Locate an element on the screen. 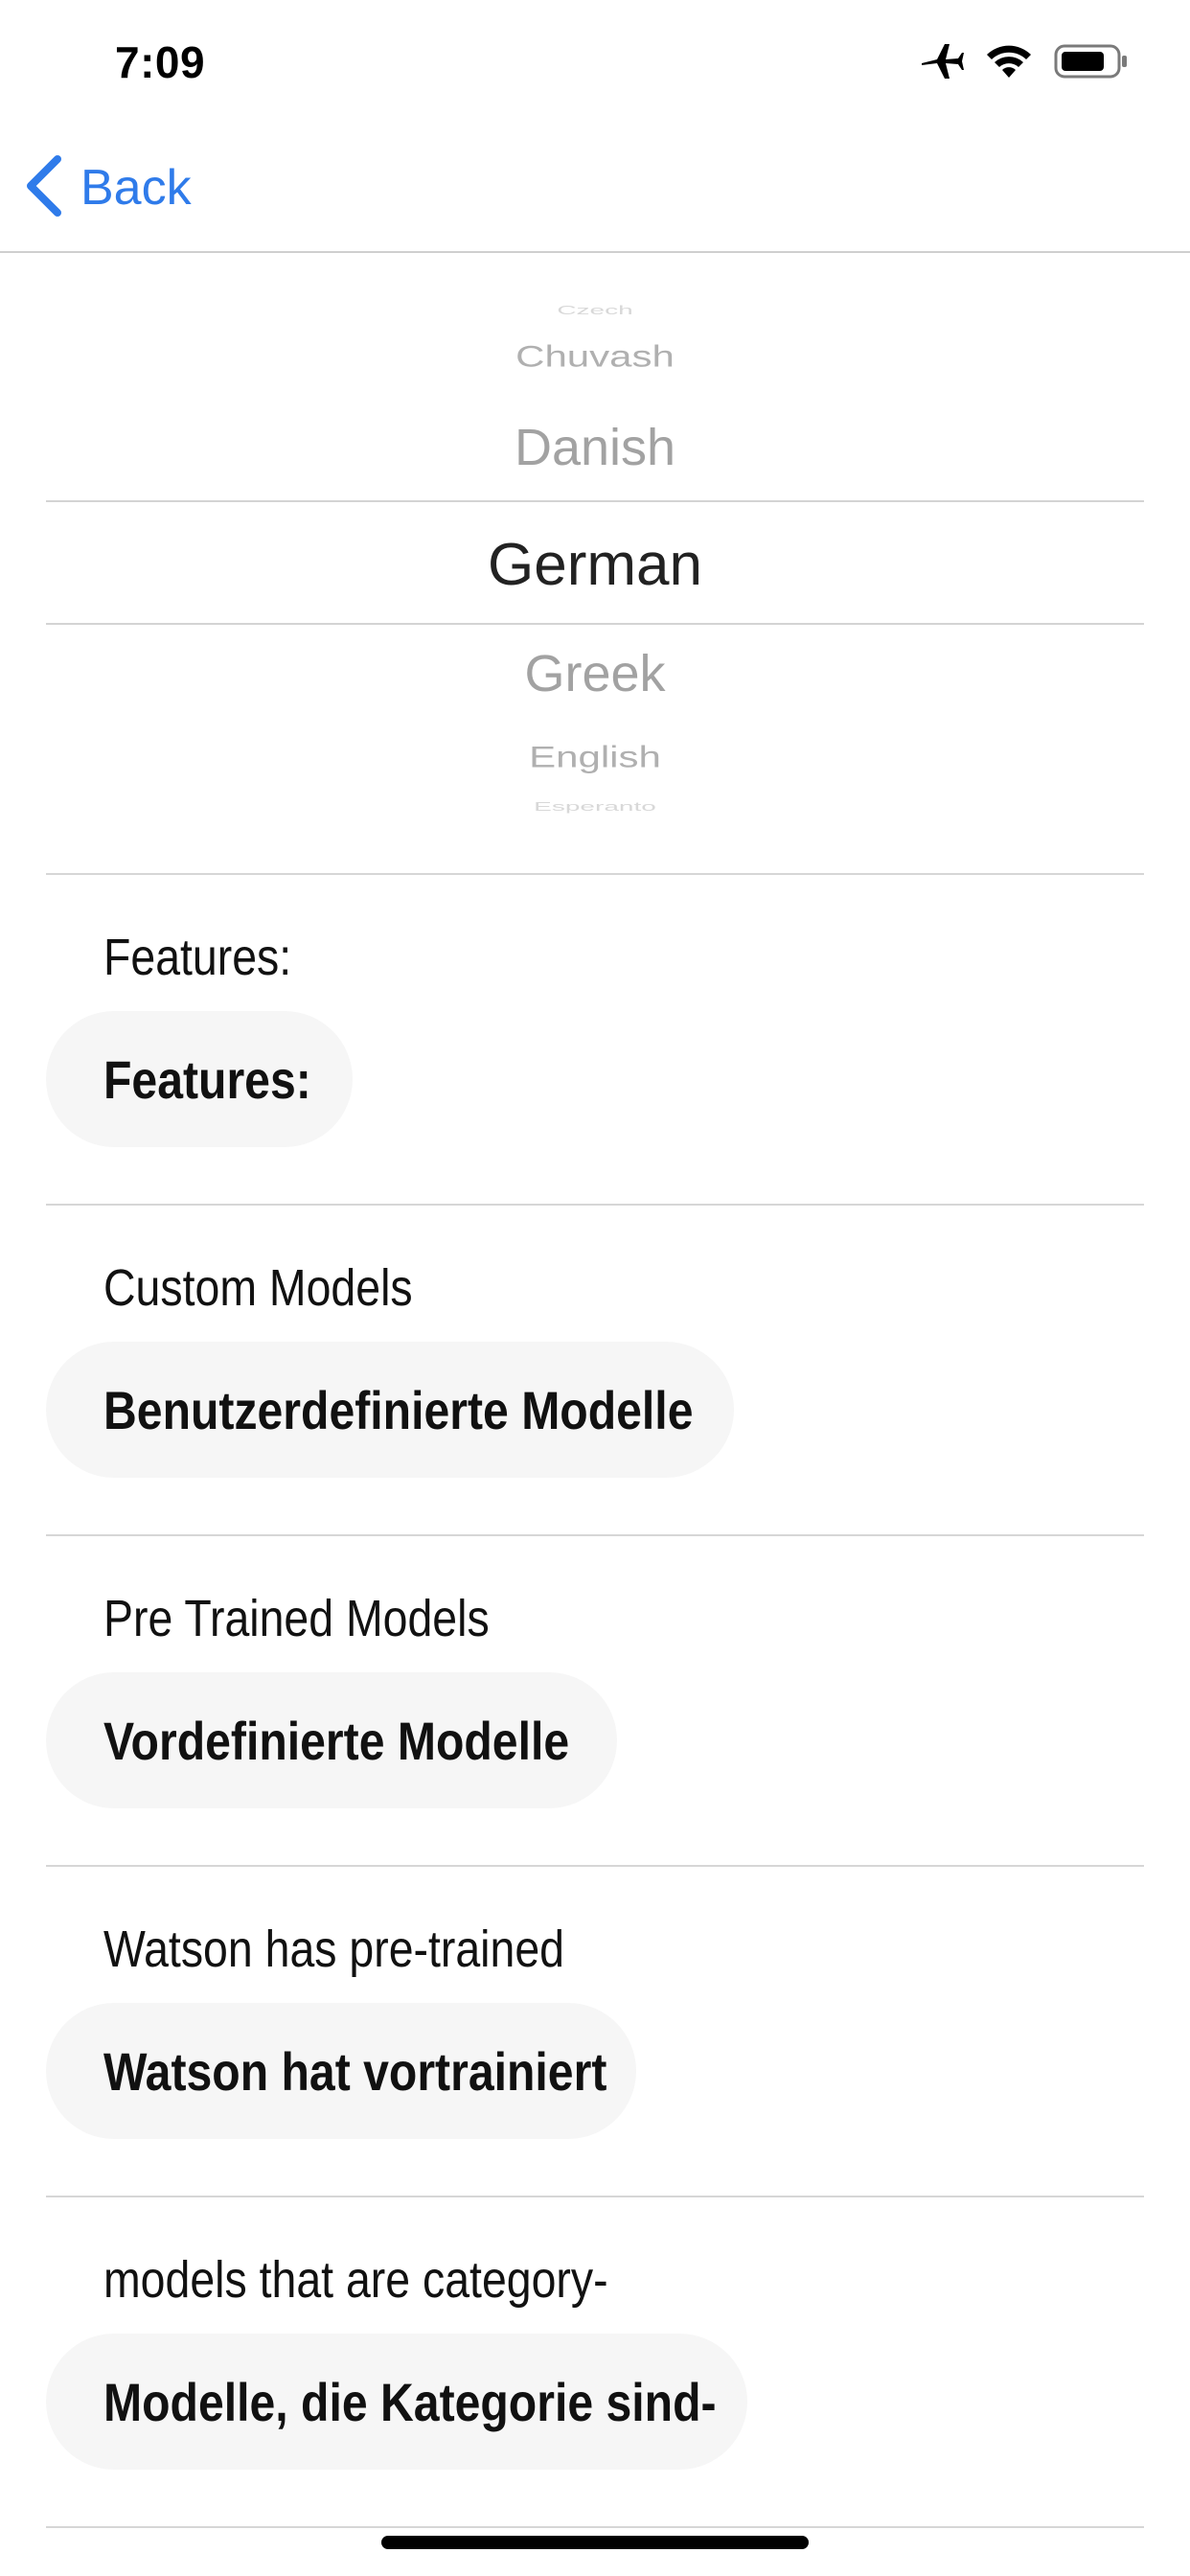 The height and width of the screenshot is (2576, 1190). picker-item: Esperanto is located at coordinates (595, 807).